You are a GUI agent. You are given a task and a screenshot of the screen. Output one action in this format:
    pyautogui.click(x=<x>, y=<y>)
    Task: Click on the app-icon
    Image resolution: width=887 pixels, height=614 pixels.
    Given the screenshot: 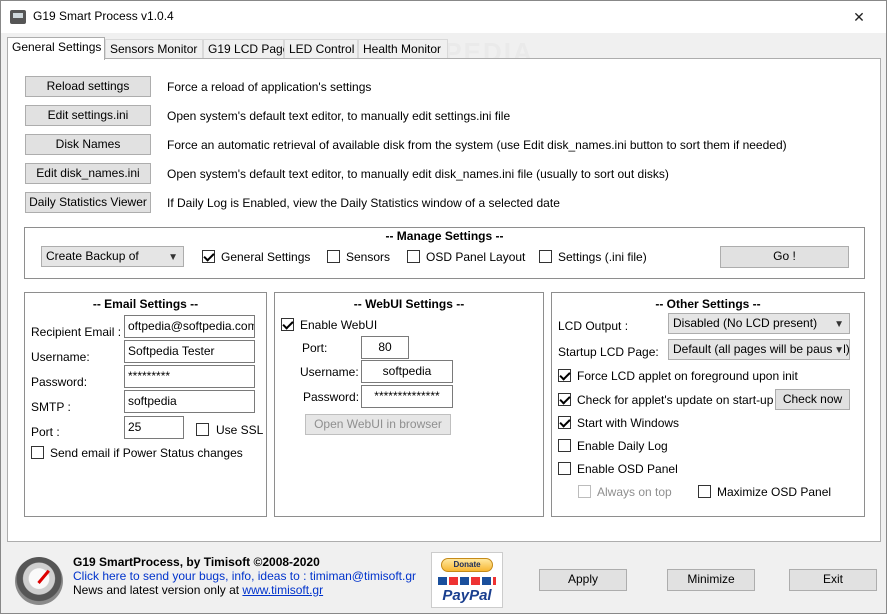 What is the action you would take?
    pyautogui.click(x=18, y=17)
    